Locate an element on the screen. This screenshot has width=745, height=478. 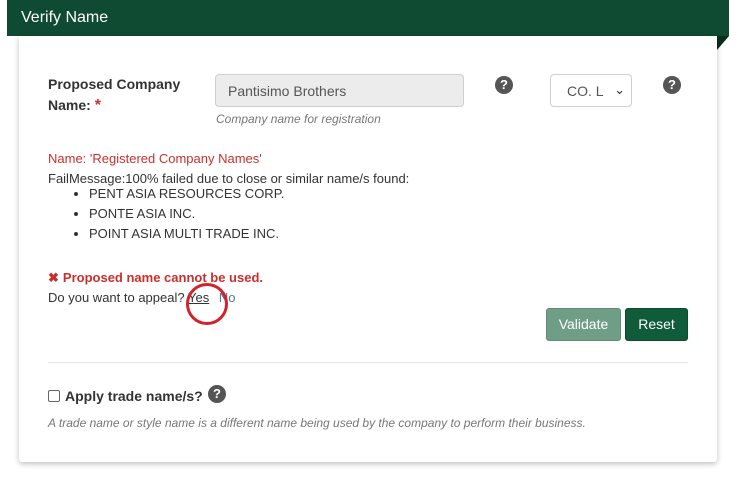
error-x-icon: ✖ is located at coordinates (53, 277).